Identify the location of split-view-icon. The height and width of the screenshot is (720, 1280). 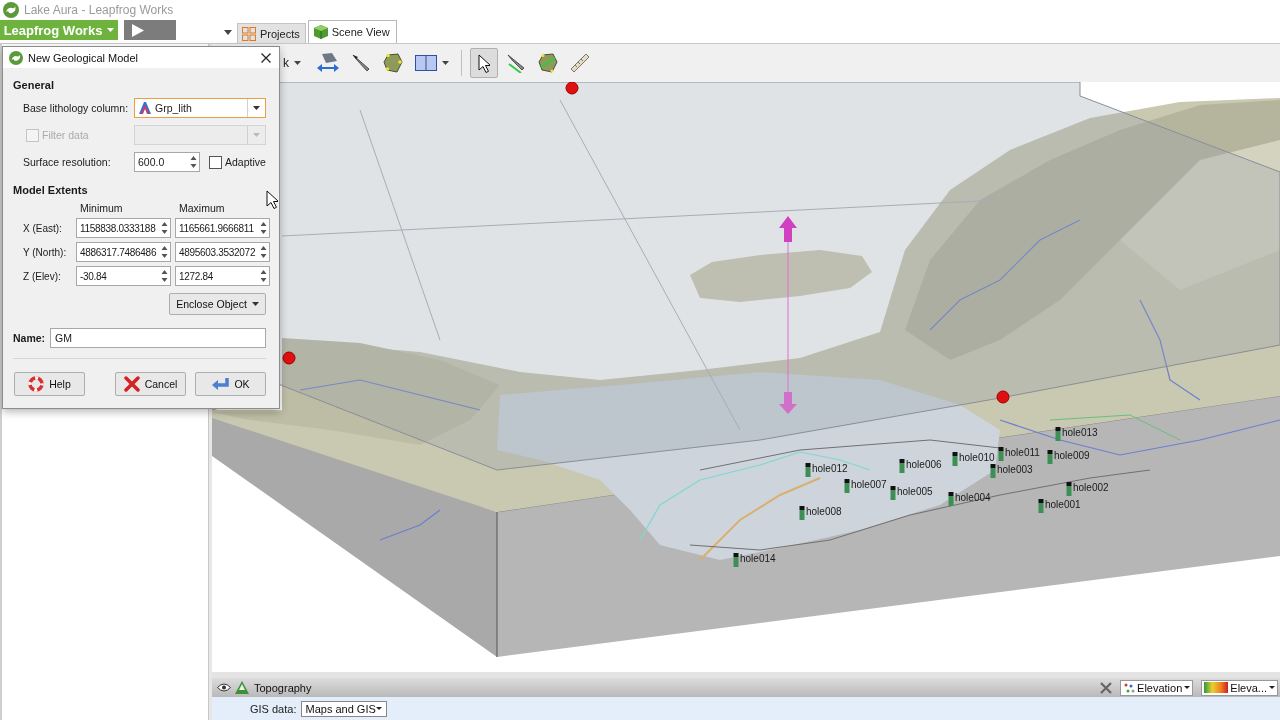
(426, 63).